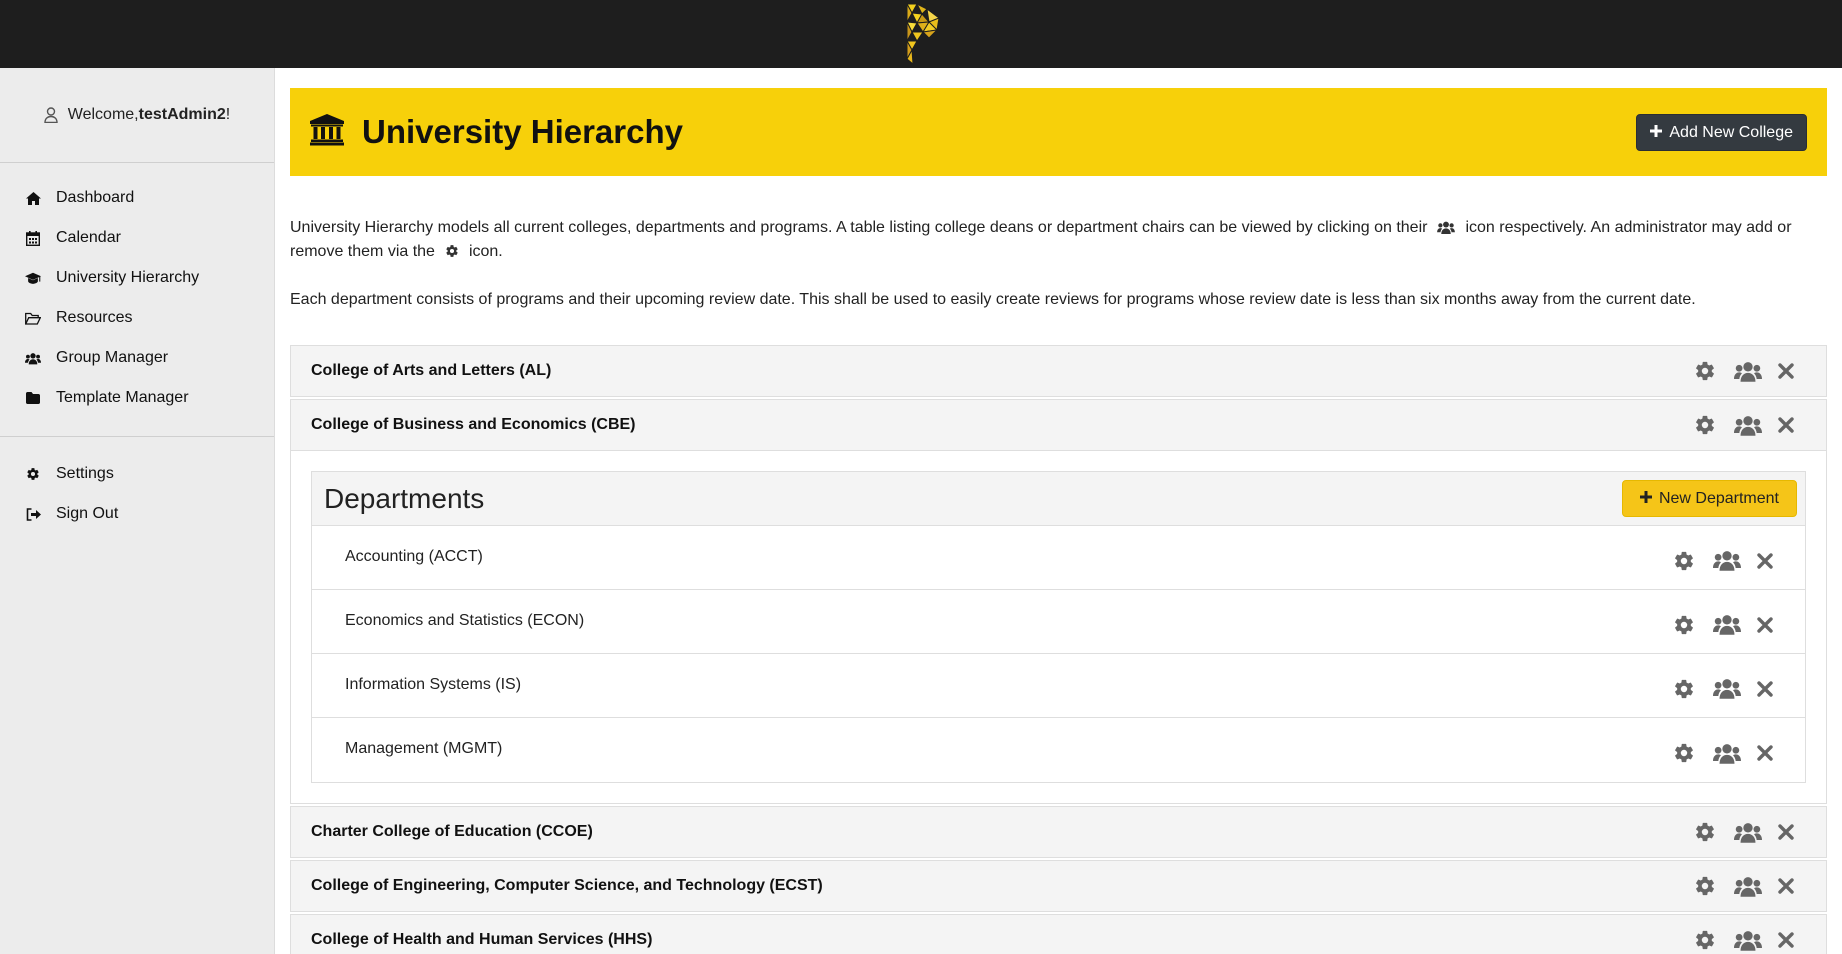  I want to click on sidebar-item-label: Resources, so click(94, 317).